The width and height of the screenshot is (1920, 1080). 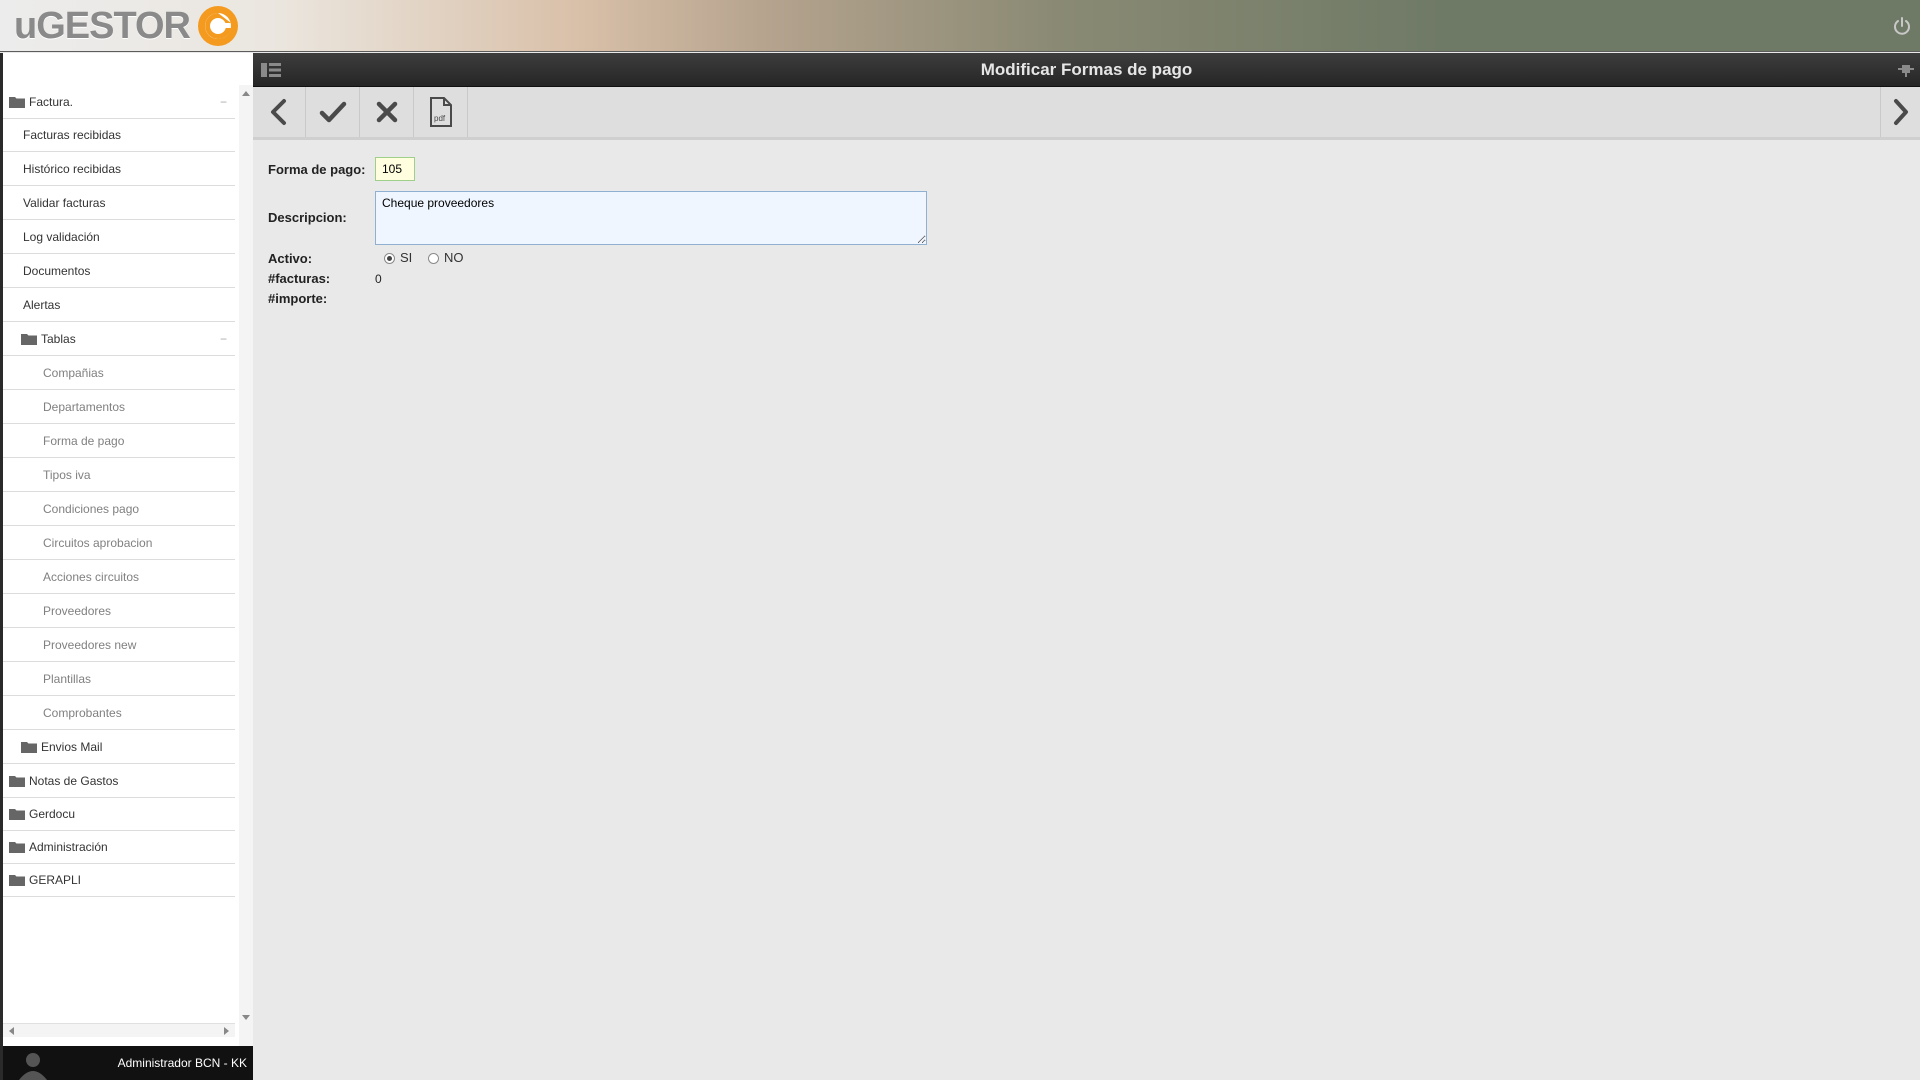 I want to click on activo-label: Activo:, so click(x=290, y=258).